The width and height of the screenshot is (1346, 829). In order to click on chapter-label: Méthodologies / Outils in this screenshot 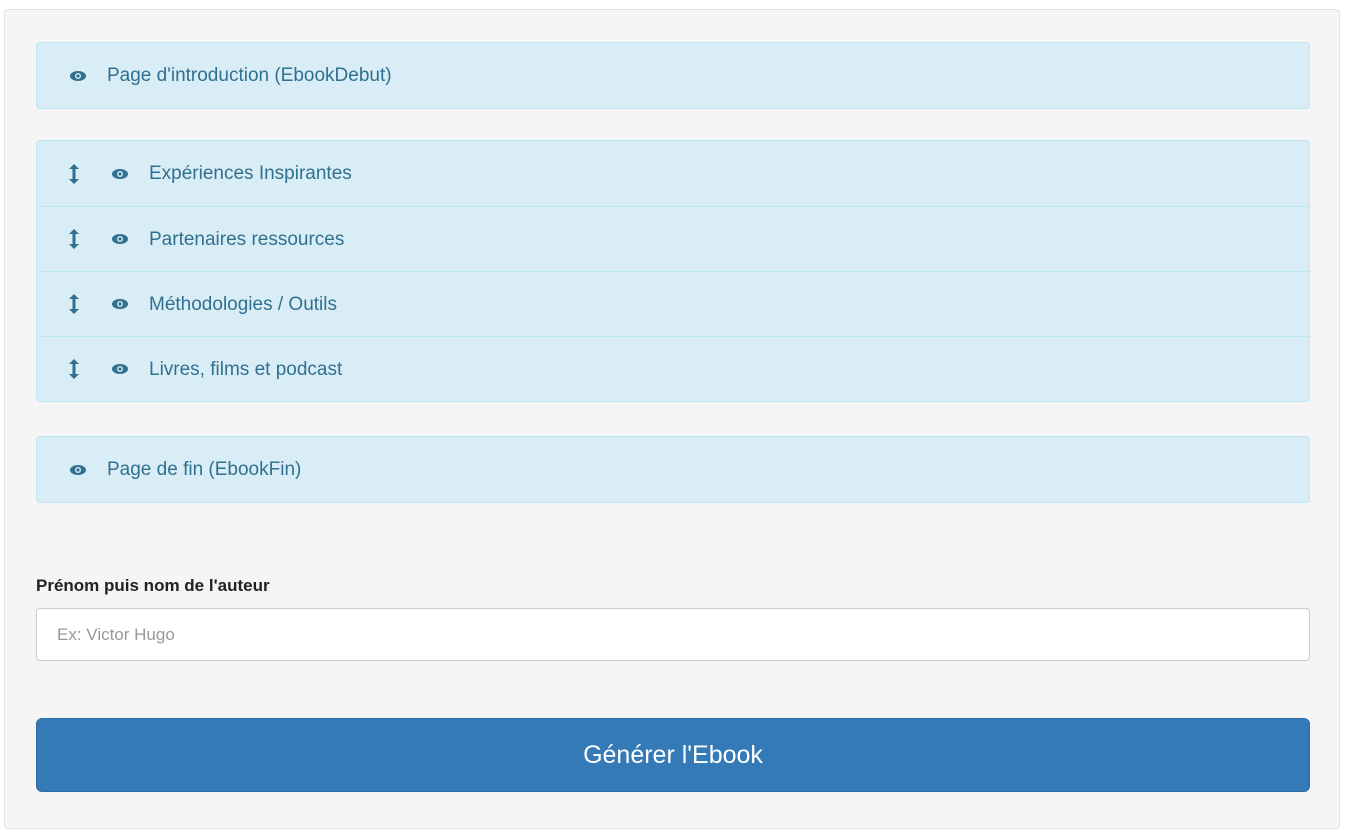, I will do `click(243, 304)`.